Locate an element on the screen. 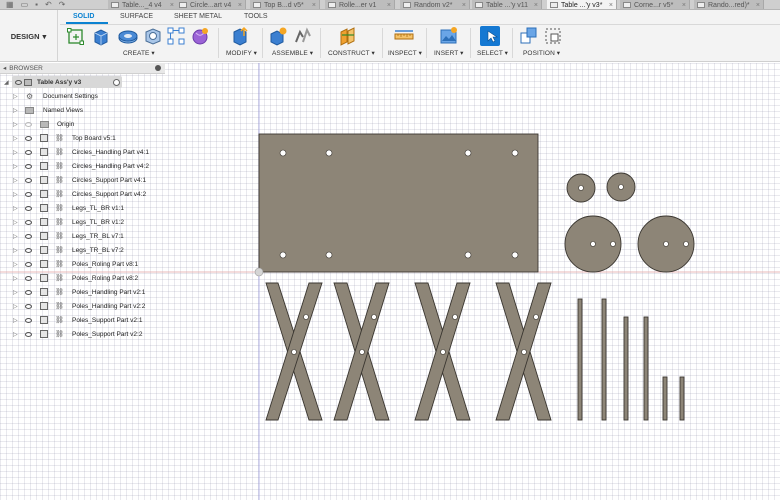 This screenshot has width=780, height=500. tree-item-component: ▷ ⛓ Legs_TL_BR v1:2 is located at coordinates (85, 222).